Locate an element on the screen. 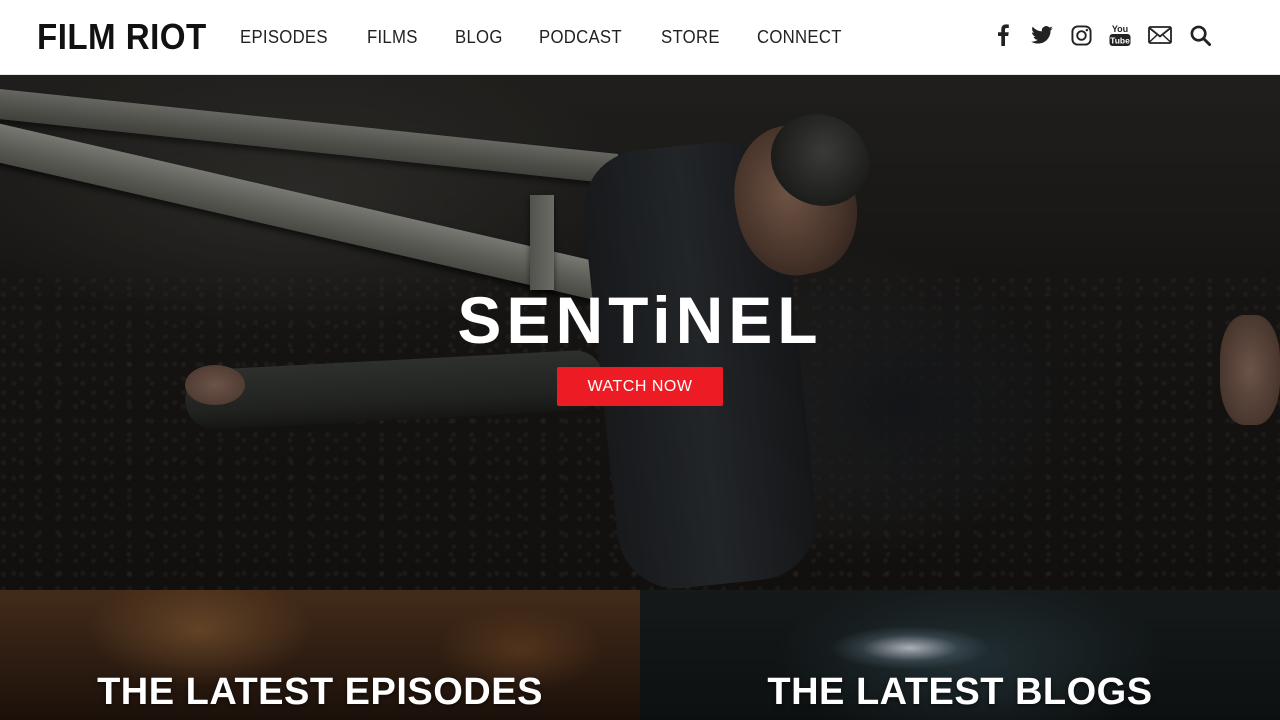 Image resolution: width=1280 pixels, height=720 pixels. latest-blogs-title: THE LATEST BLOGS is located at coordinates (960, 692).